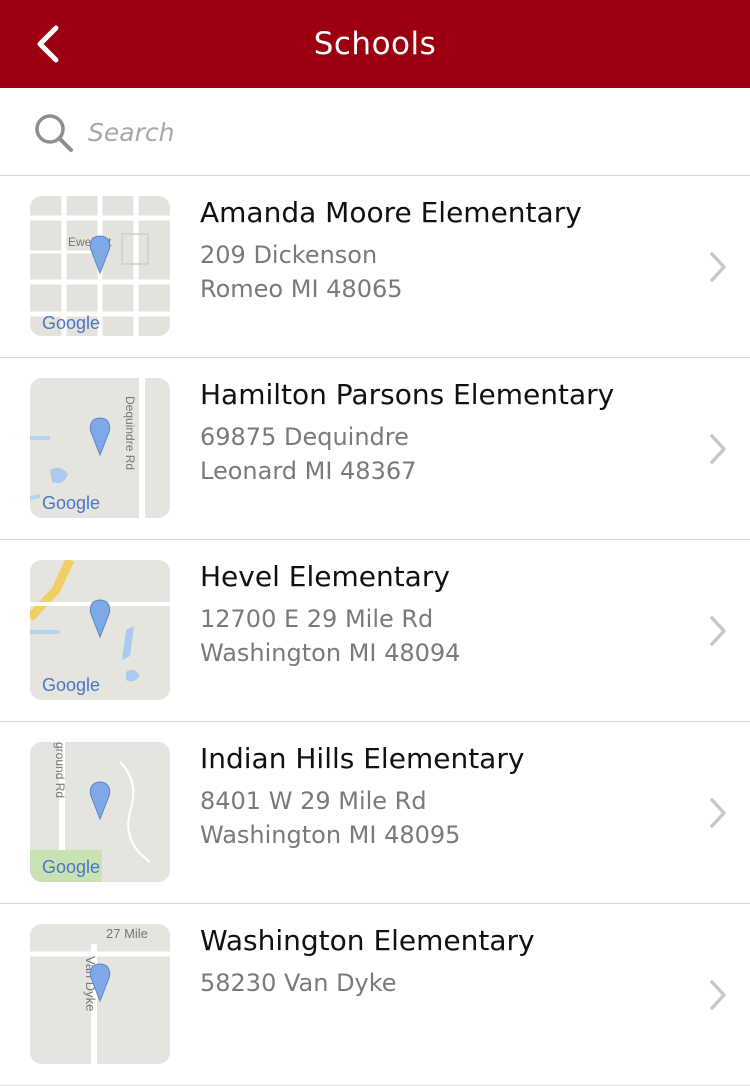 Image resolution: width=750 pixels, height=1086 pixels. I want to click on map-thumbnail: 27 Mile Van Dyke, so click(100, 994).